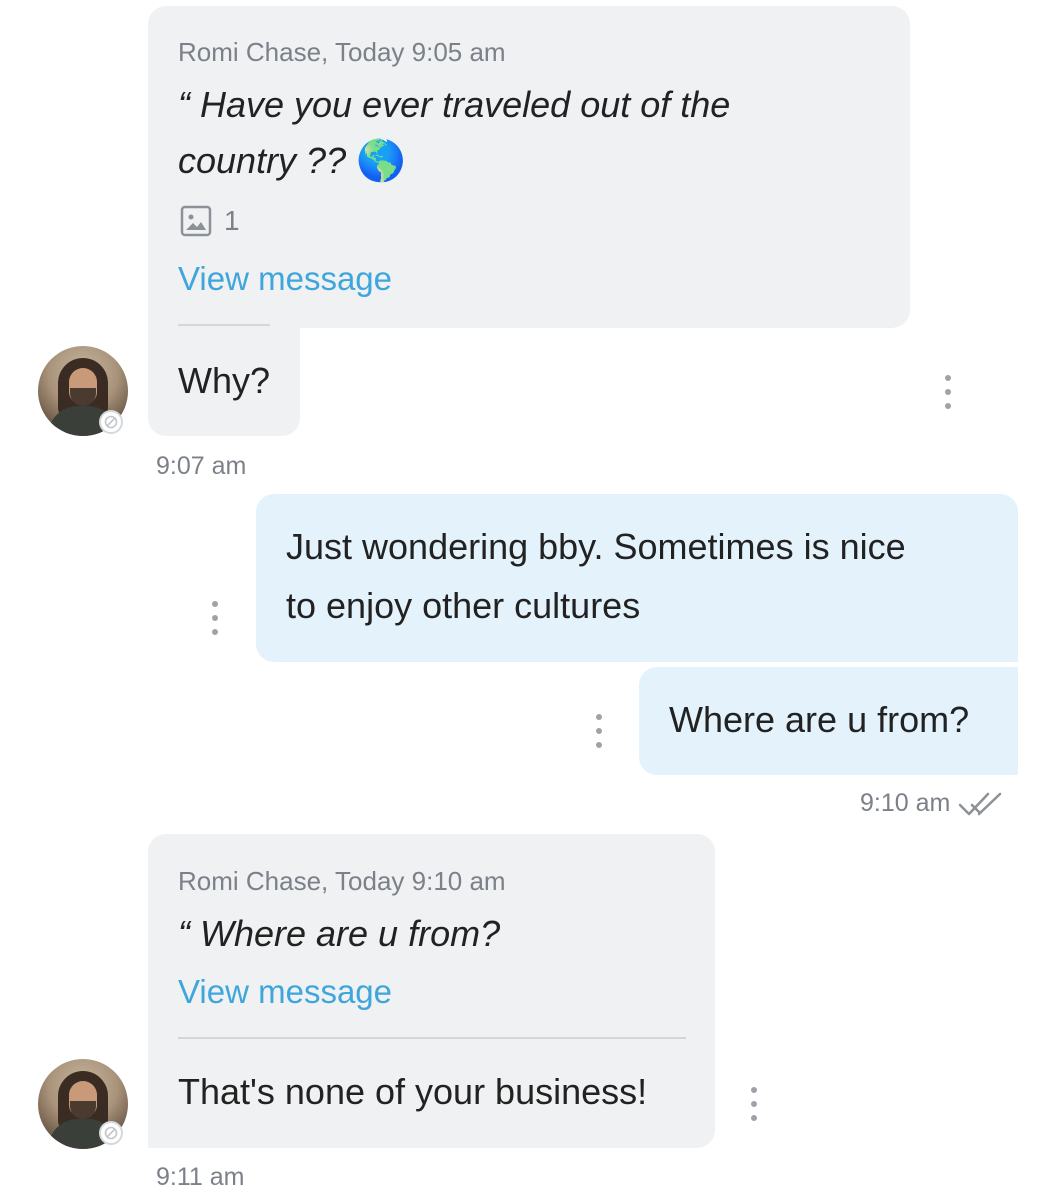  I want to click on attachment-count-row: 1, so click(210, 221).